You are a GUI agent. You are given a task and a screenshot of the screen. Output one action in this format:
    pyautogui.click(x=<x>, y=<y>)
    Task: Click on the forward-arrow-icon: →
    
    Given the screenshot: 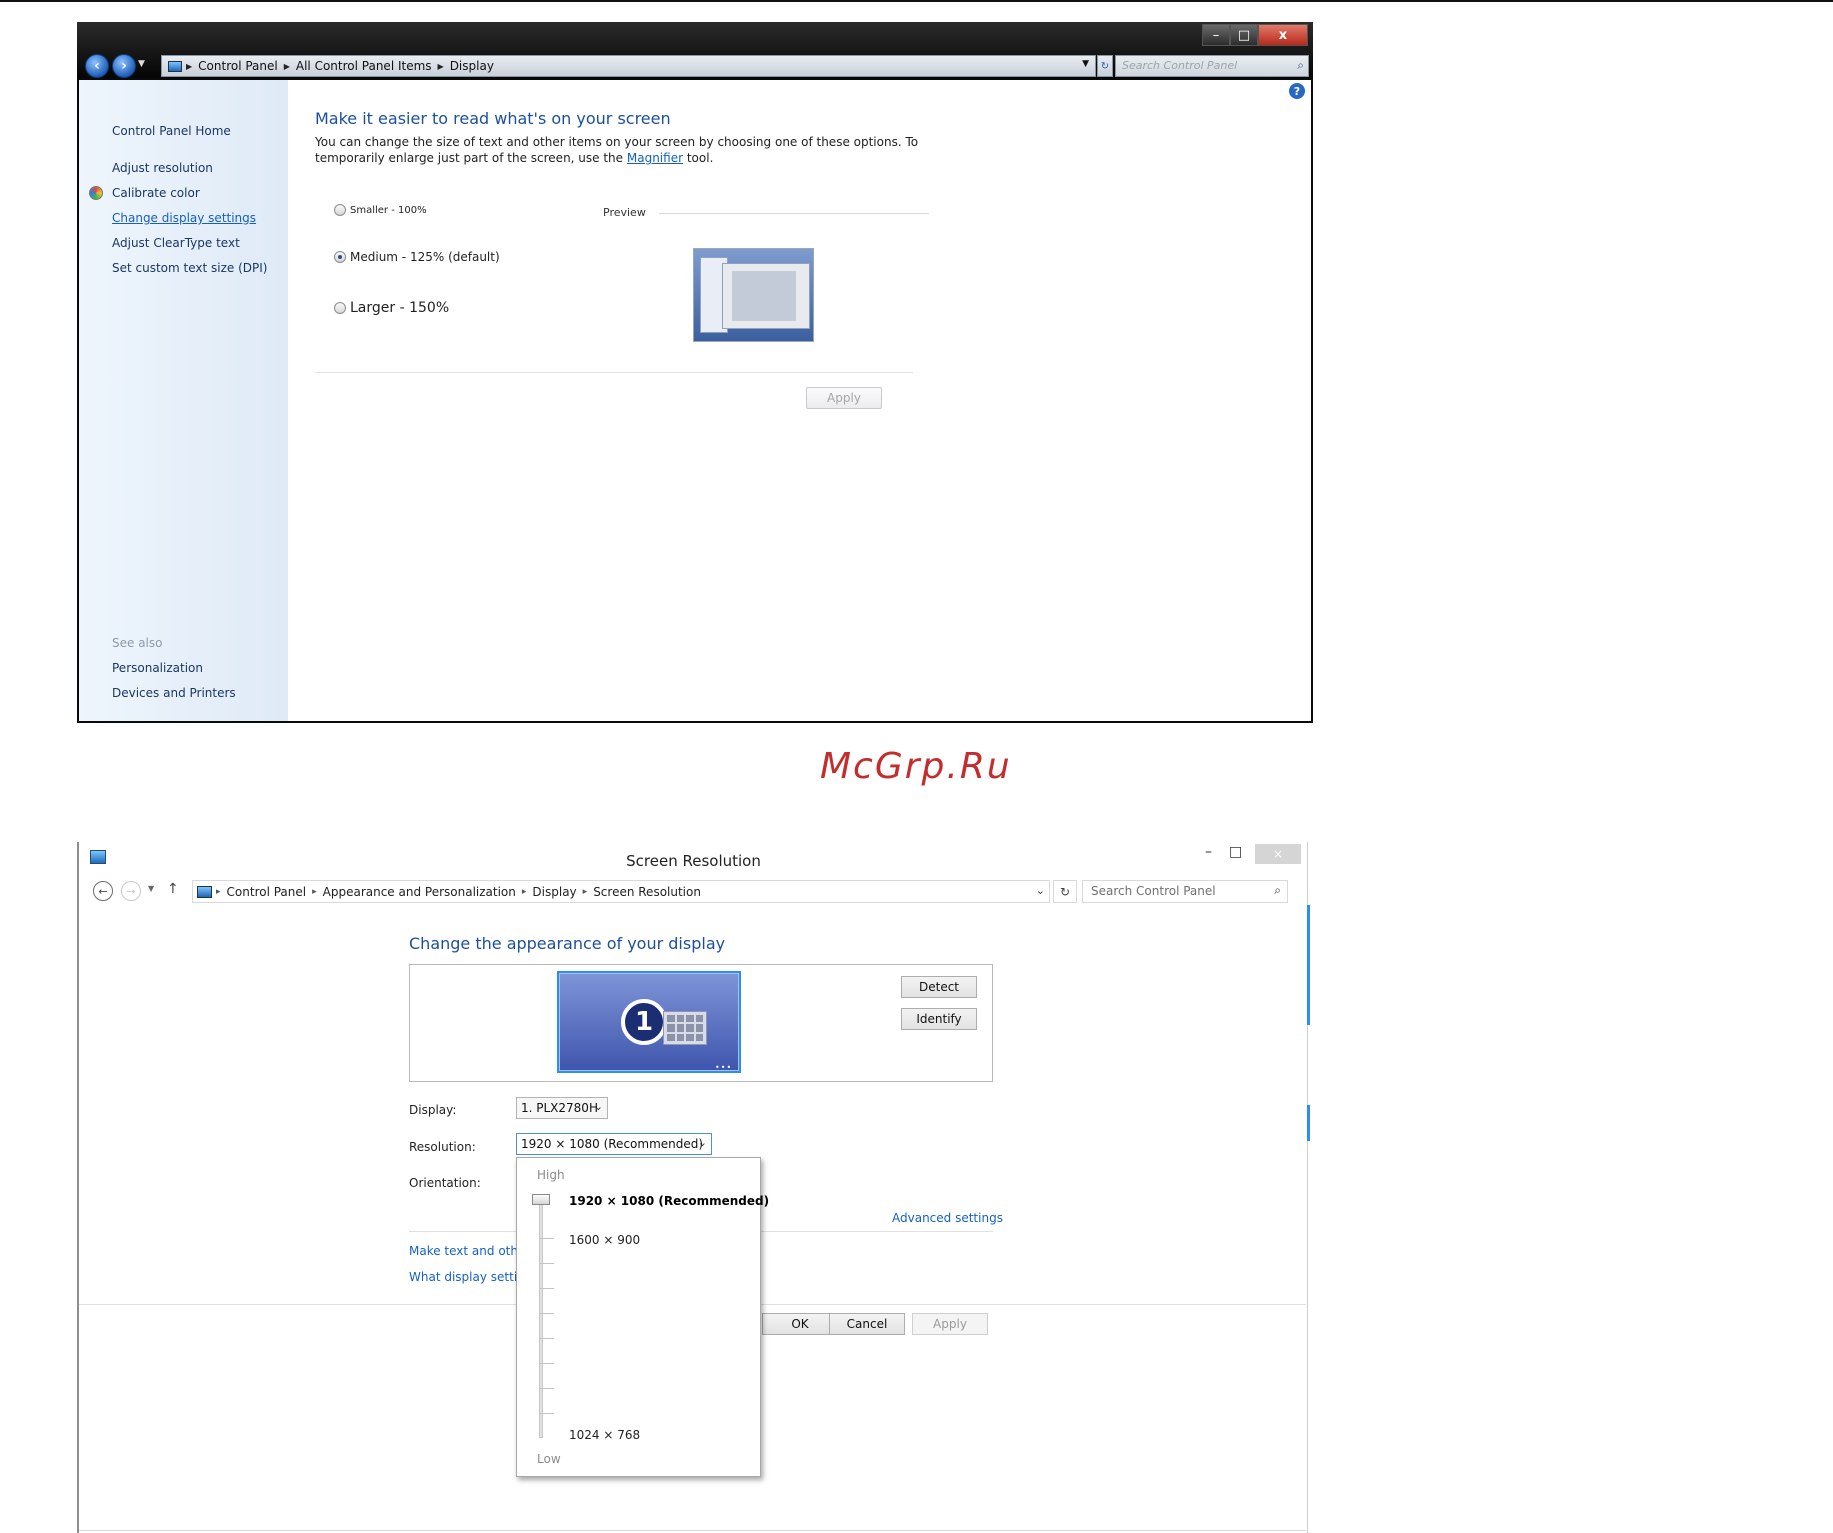 What is the action you would take?
    pyautogui.click(x=131, y=891)
    